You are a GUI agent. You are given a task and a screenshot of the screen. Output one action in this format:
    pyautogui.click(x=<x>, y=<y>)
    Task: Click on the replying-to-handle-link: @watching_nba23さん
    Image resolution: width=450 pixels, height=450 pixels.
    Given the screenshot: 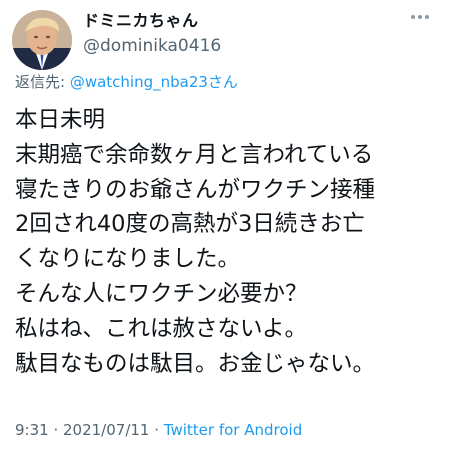 What is the action you would take?
    pyautogui.click(x=154, y=82)
    